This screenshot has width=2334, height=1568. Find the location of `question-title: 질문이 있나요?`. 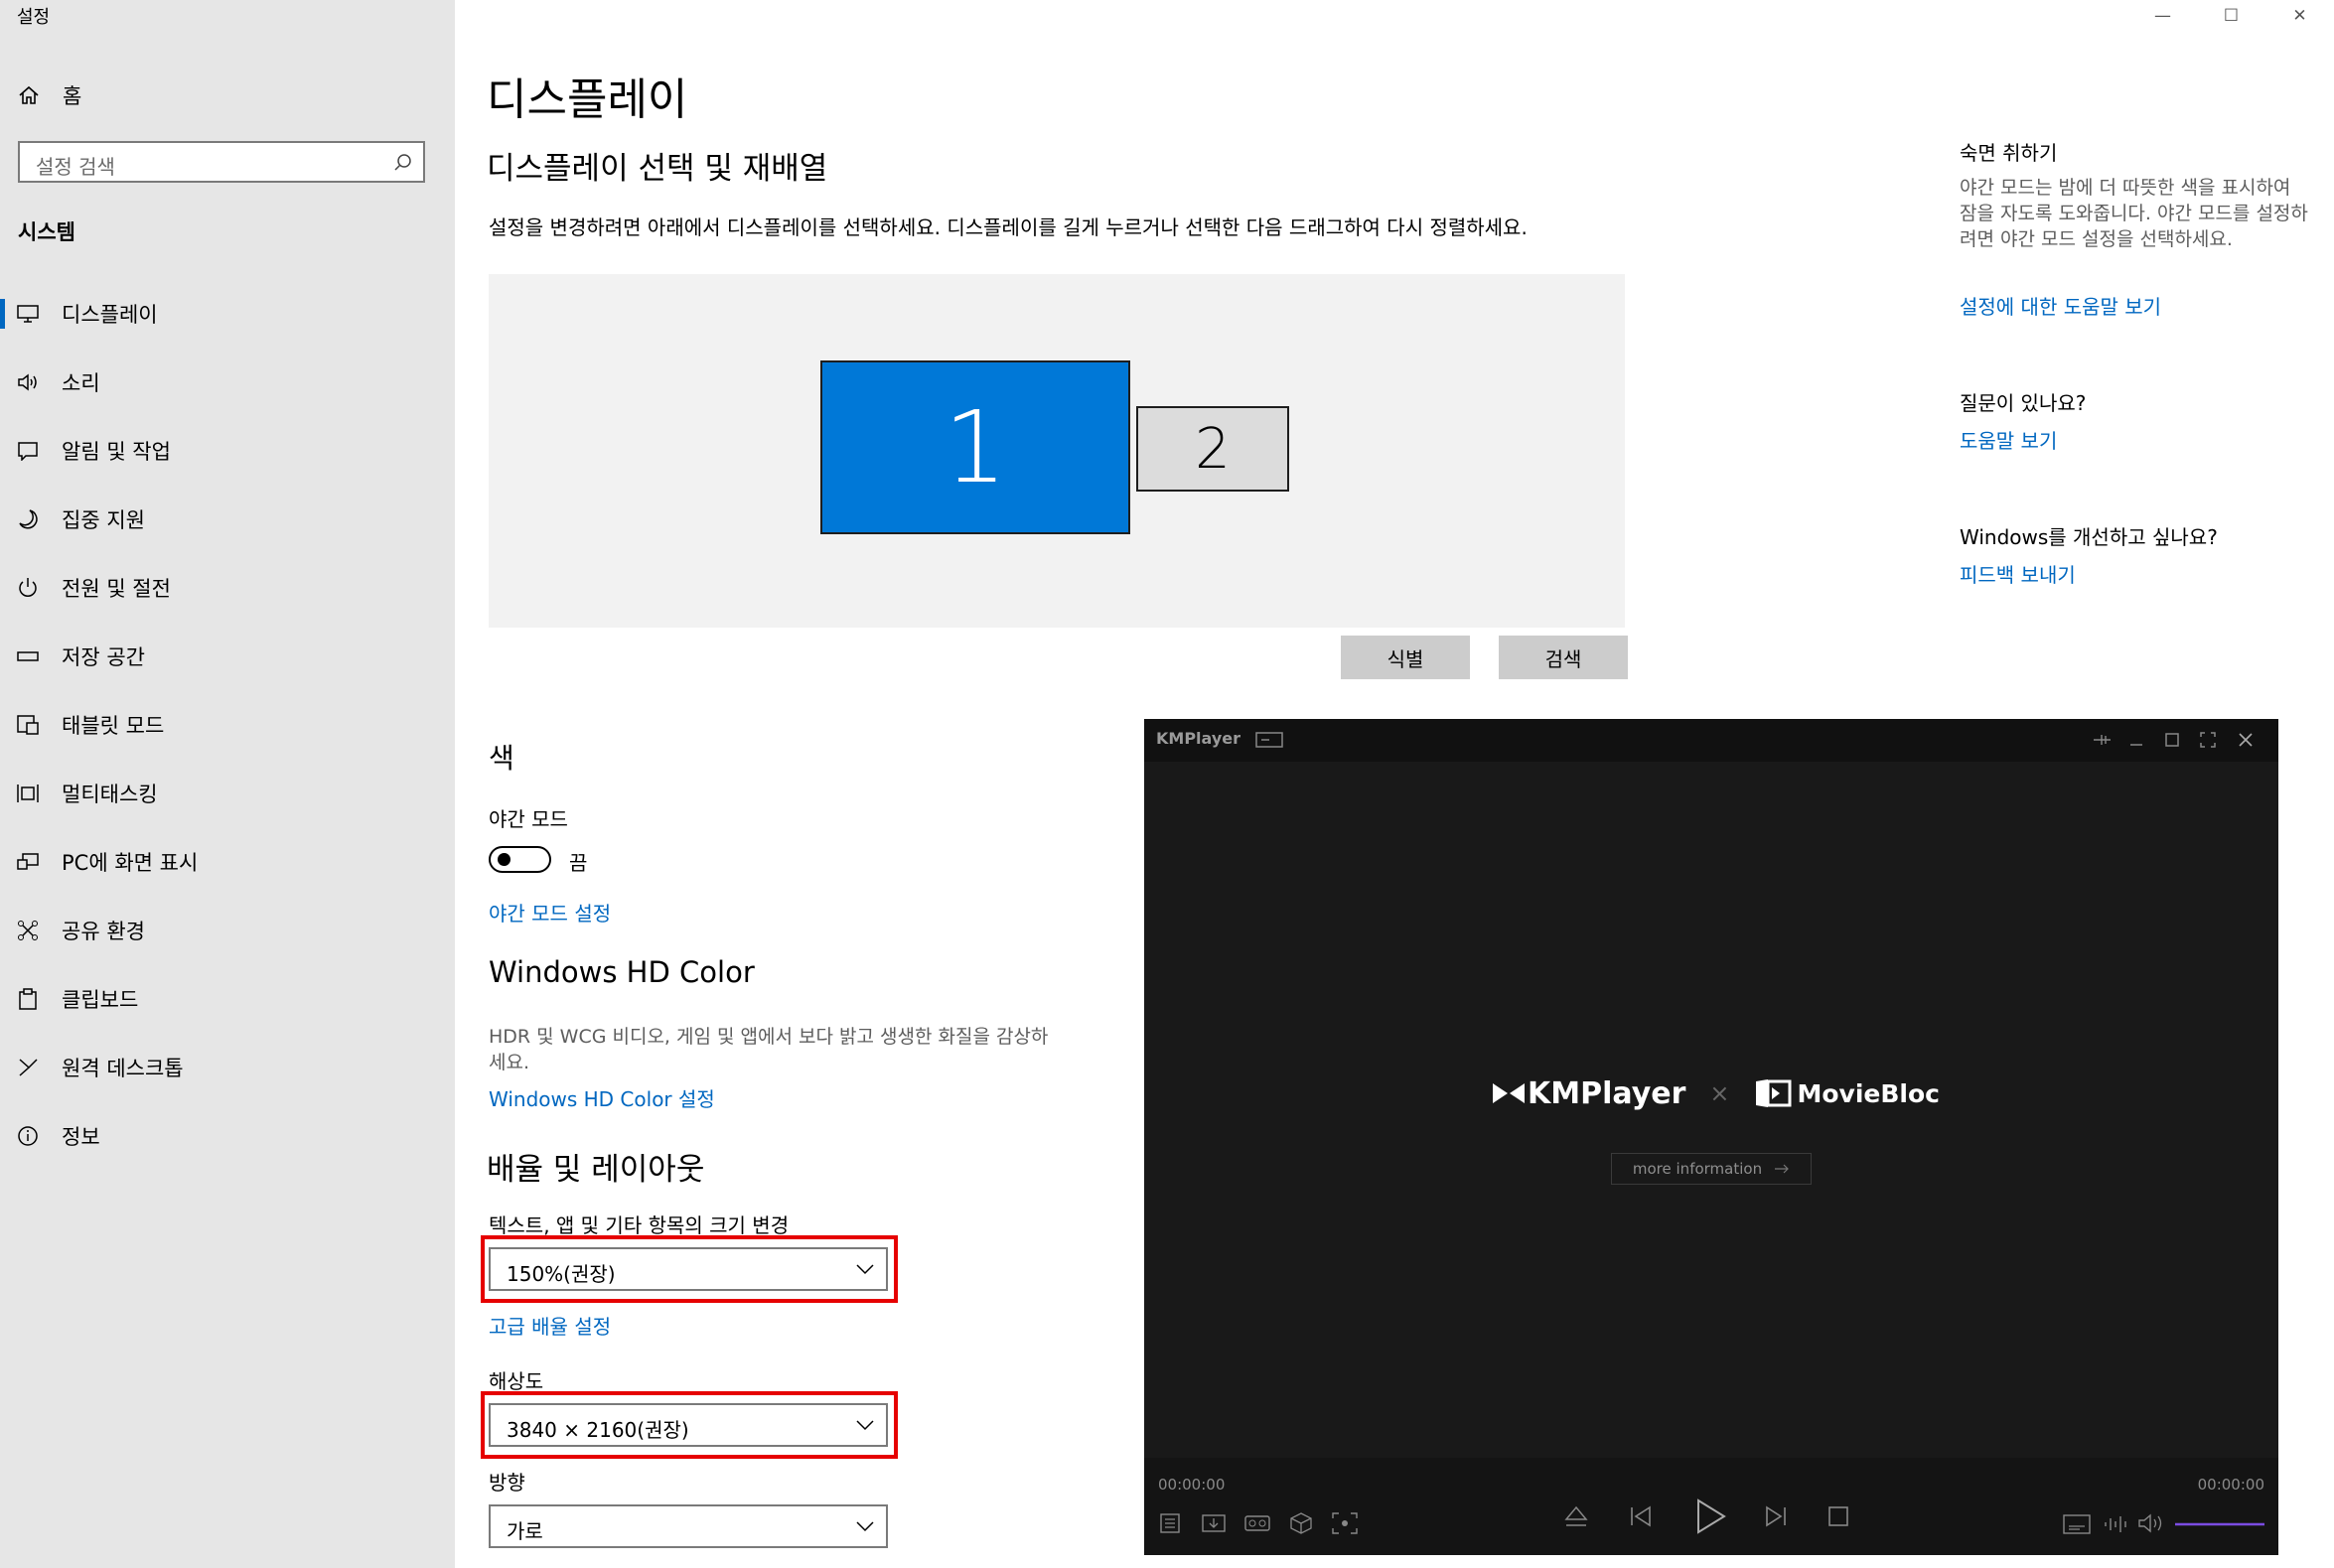

question-title: 질문이 있나요? is located at coordinates (2023, 403).